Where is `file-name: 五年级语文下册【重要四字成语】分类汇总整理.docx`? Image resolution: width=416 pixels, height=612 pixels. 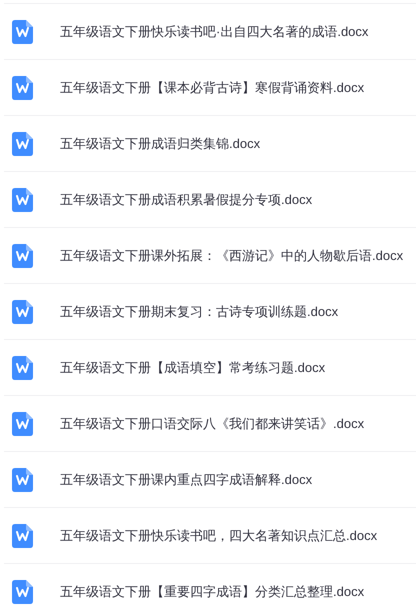 file-name: 五年级语文下册【重要四字成语】分类汇总整理.docx is located at coordinates (212, 591).